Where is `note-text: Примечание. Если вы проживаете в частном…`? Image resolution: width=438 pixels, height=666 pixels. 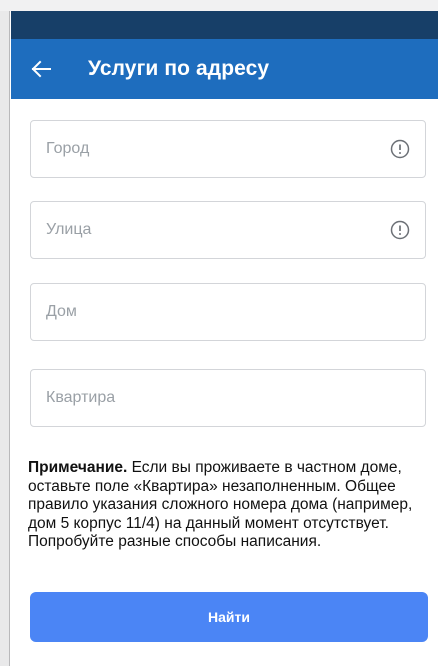 note-text: Примечание. Если вы проживаете в частном… is located at coordinates (228, 505).